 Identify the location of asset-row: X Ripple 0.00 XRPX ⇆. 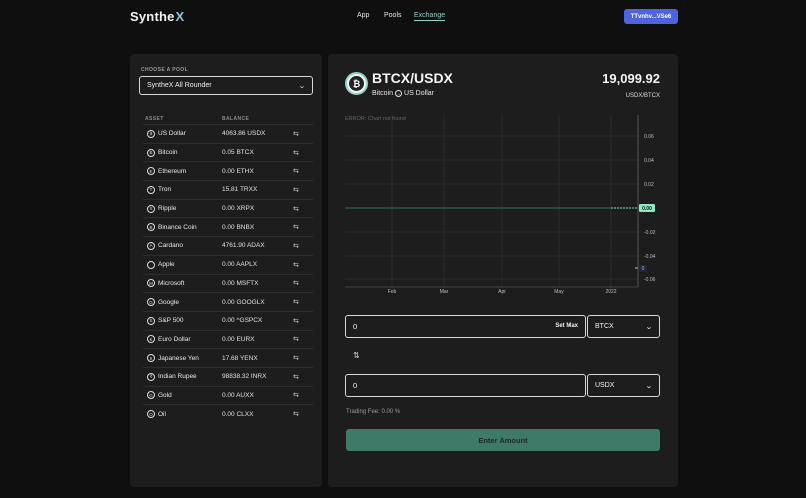
(228, 208).